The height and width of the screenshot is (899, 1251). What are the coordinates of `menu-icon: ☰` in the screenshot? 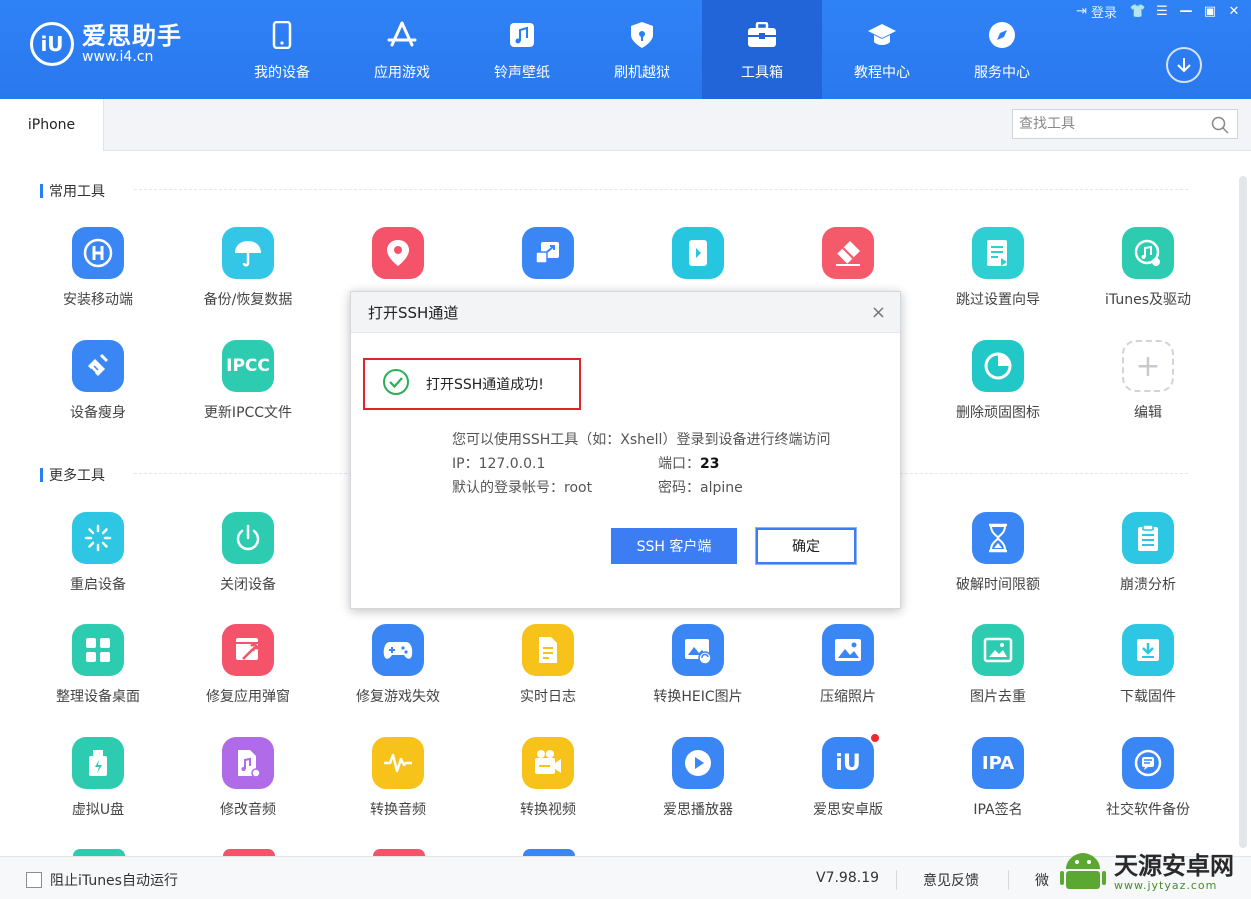 It's located at (1162, 12).